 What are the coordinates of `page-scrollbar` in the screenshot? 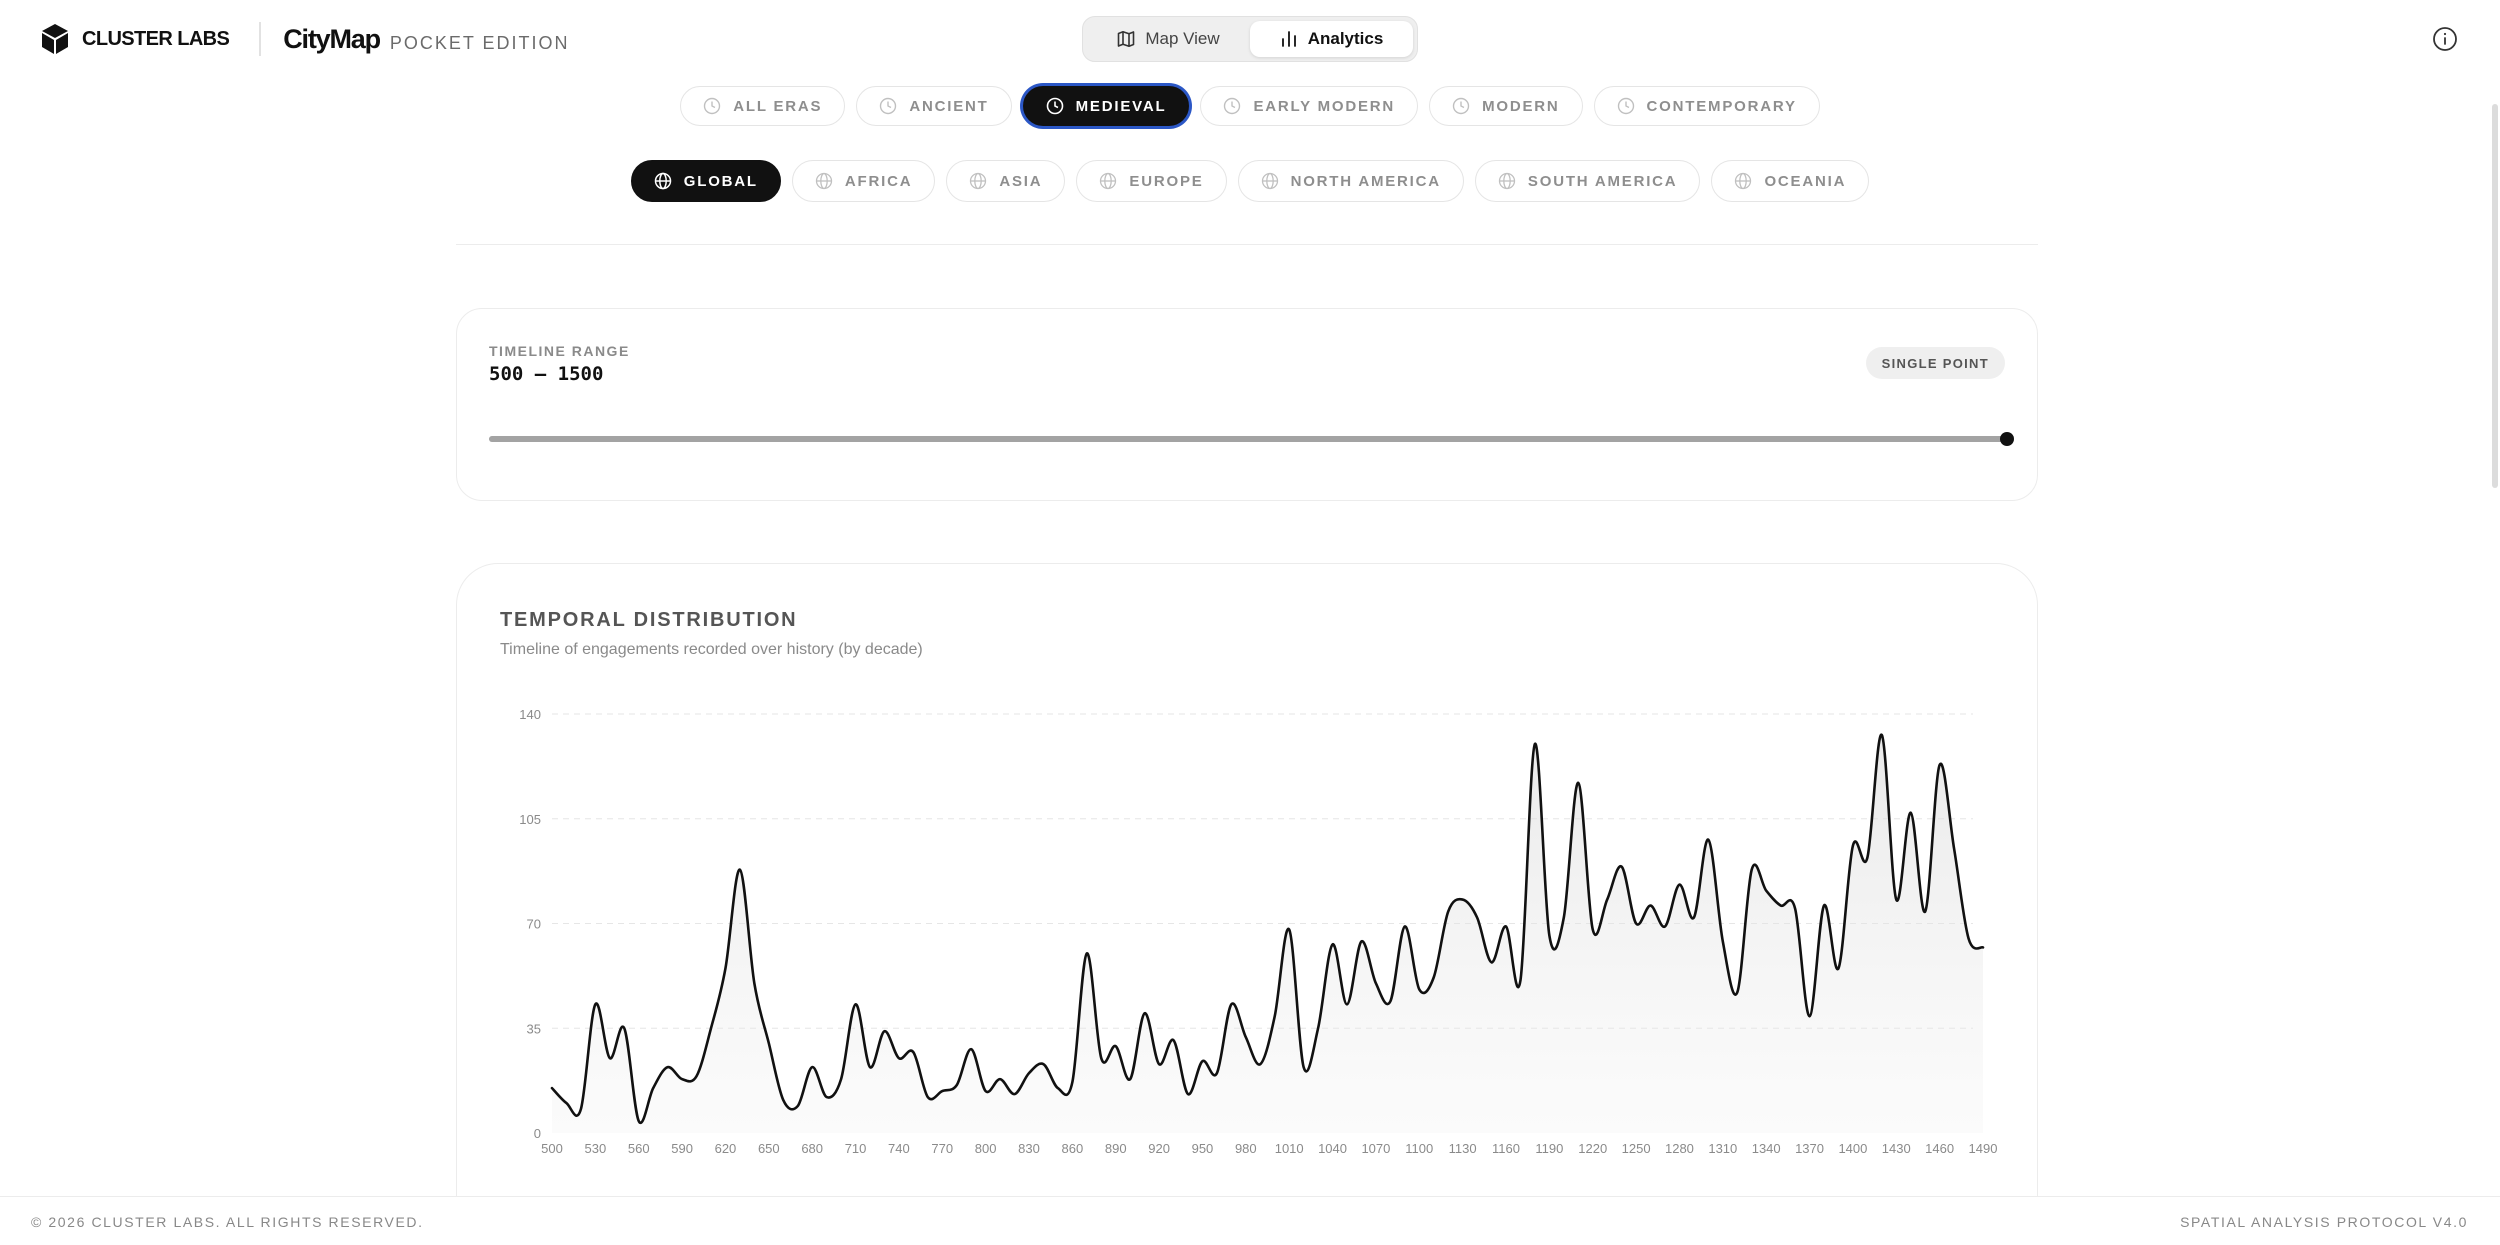 It's located at (2495, 296).